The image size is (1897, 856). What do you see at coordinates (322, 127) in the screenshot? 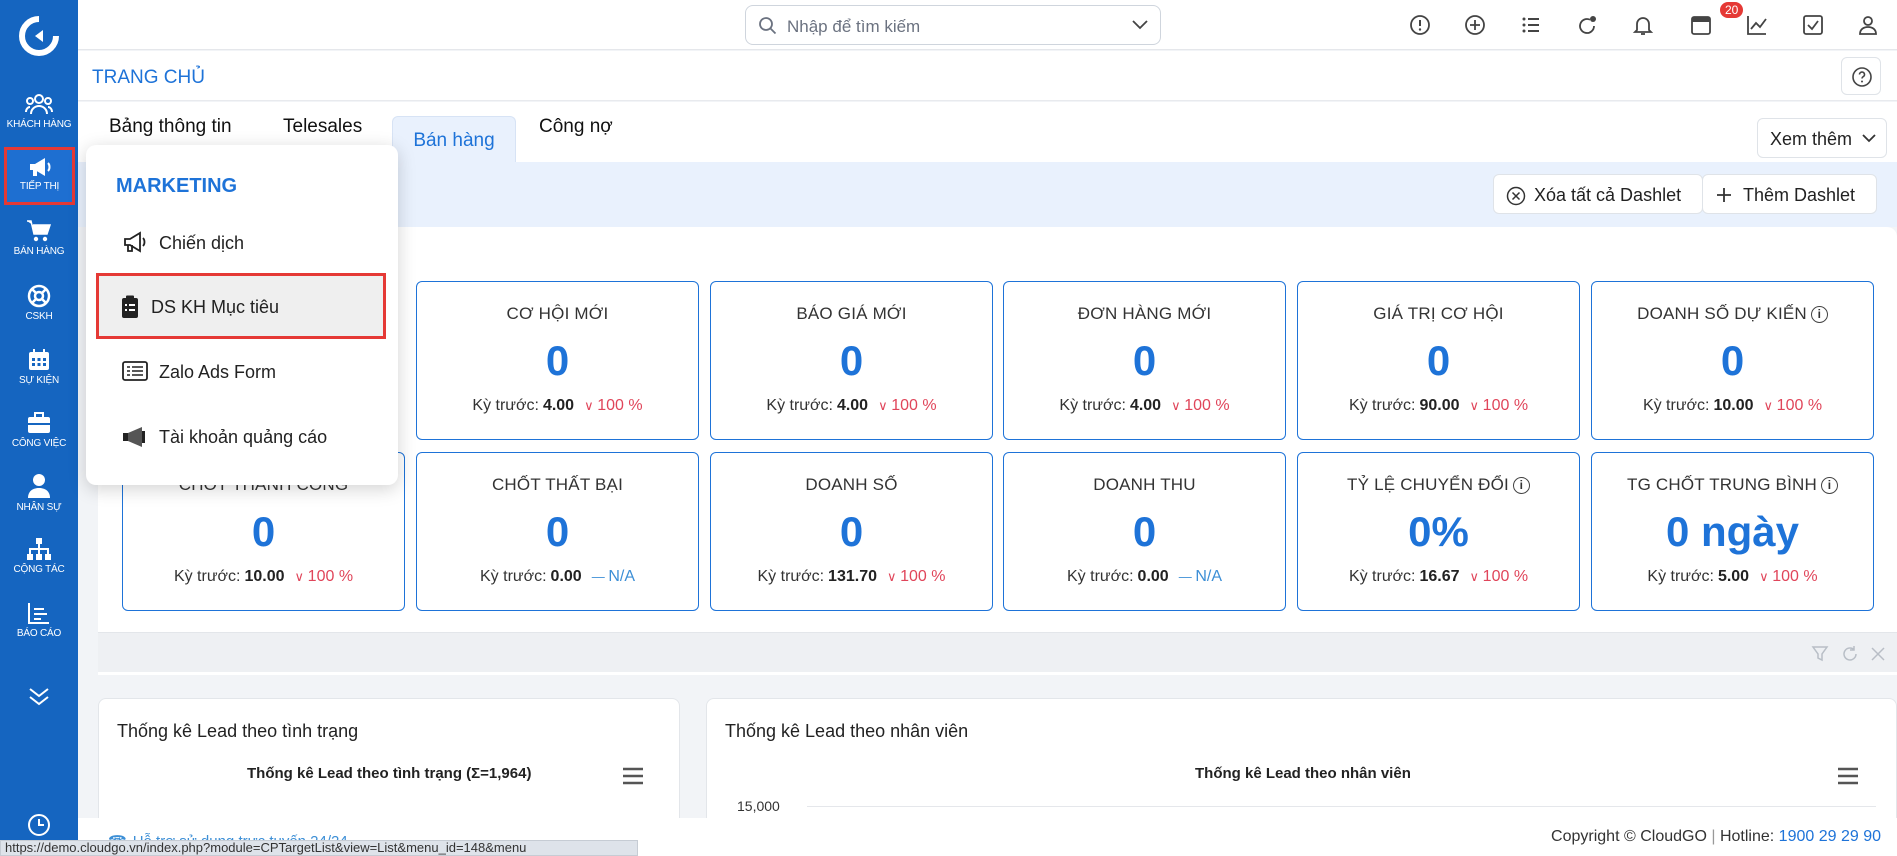
I see `tab-telesales: Telesales` at bounding box center [322, 127].